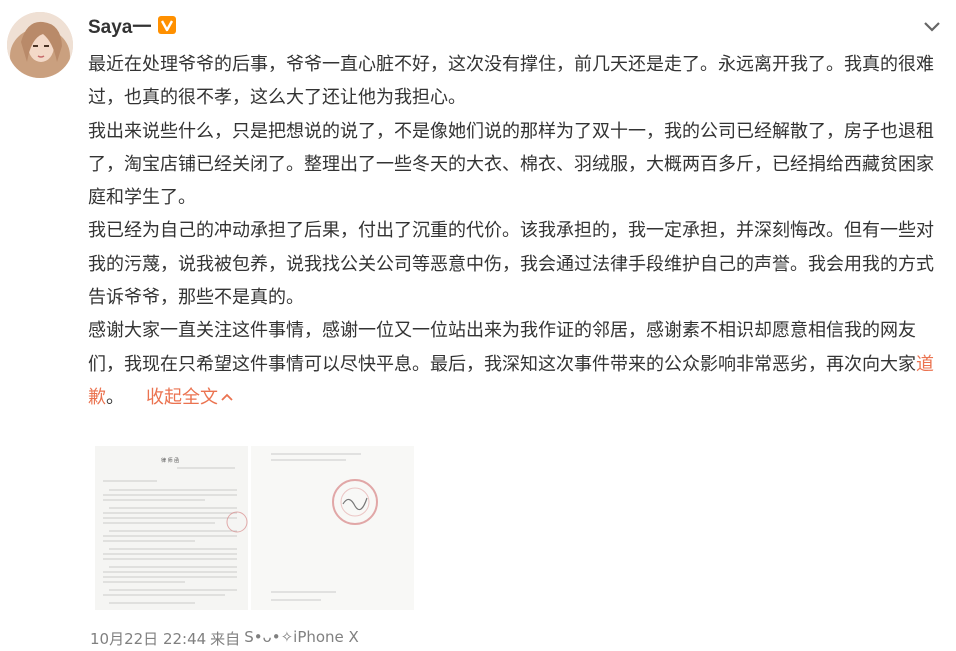 This screenshot has height=651, width=956. Describe the element at coordinates (932, 26) in the screenshot. I see `chevron-down-icon` at that location.